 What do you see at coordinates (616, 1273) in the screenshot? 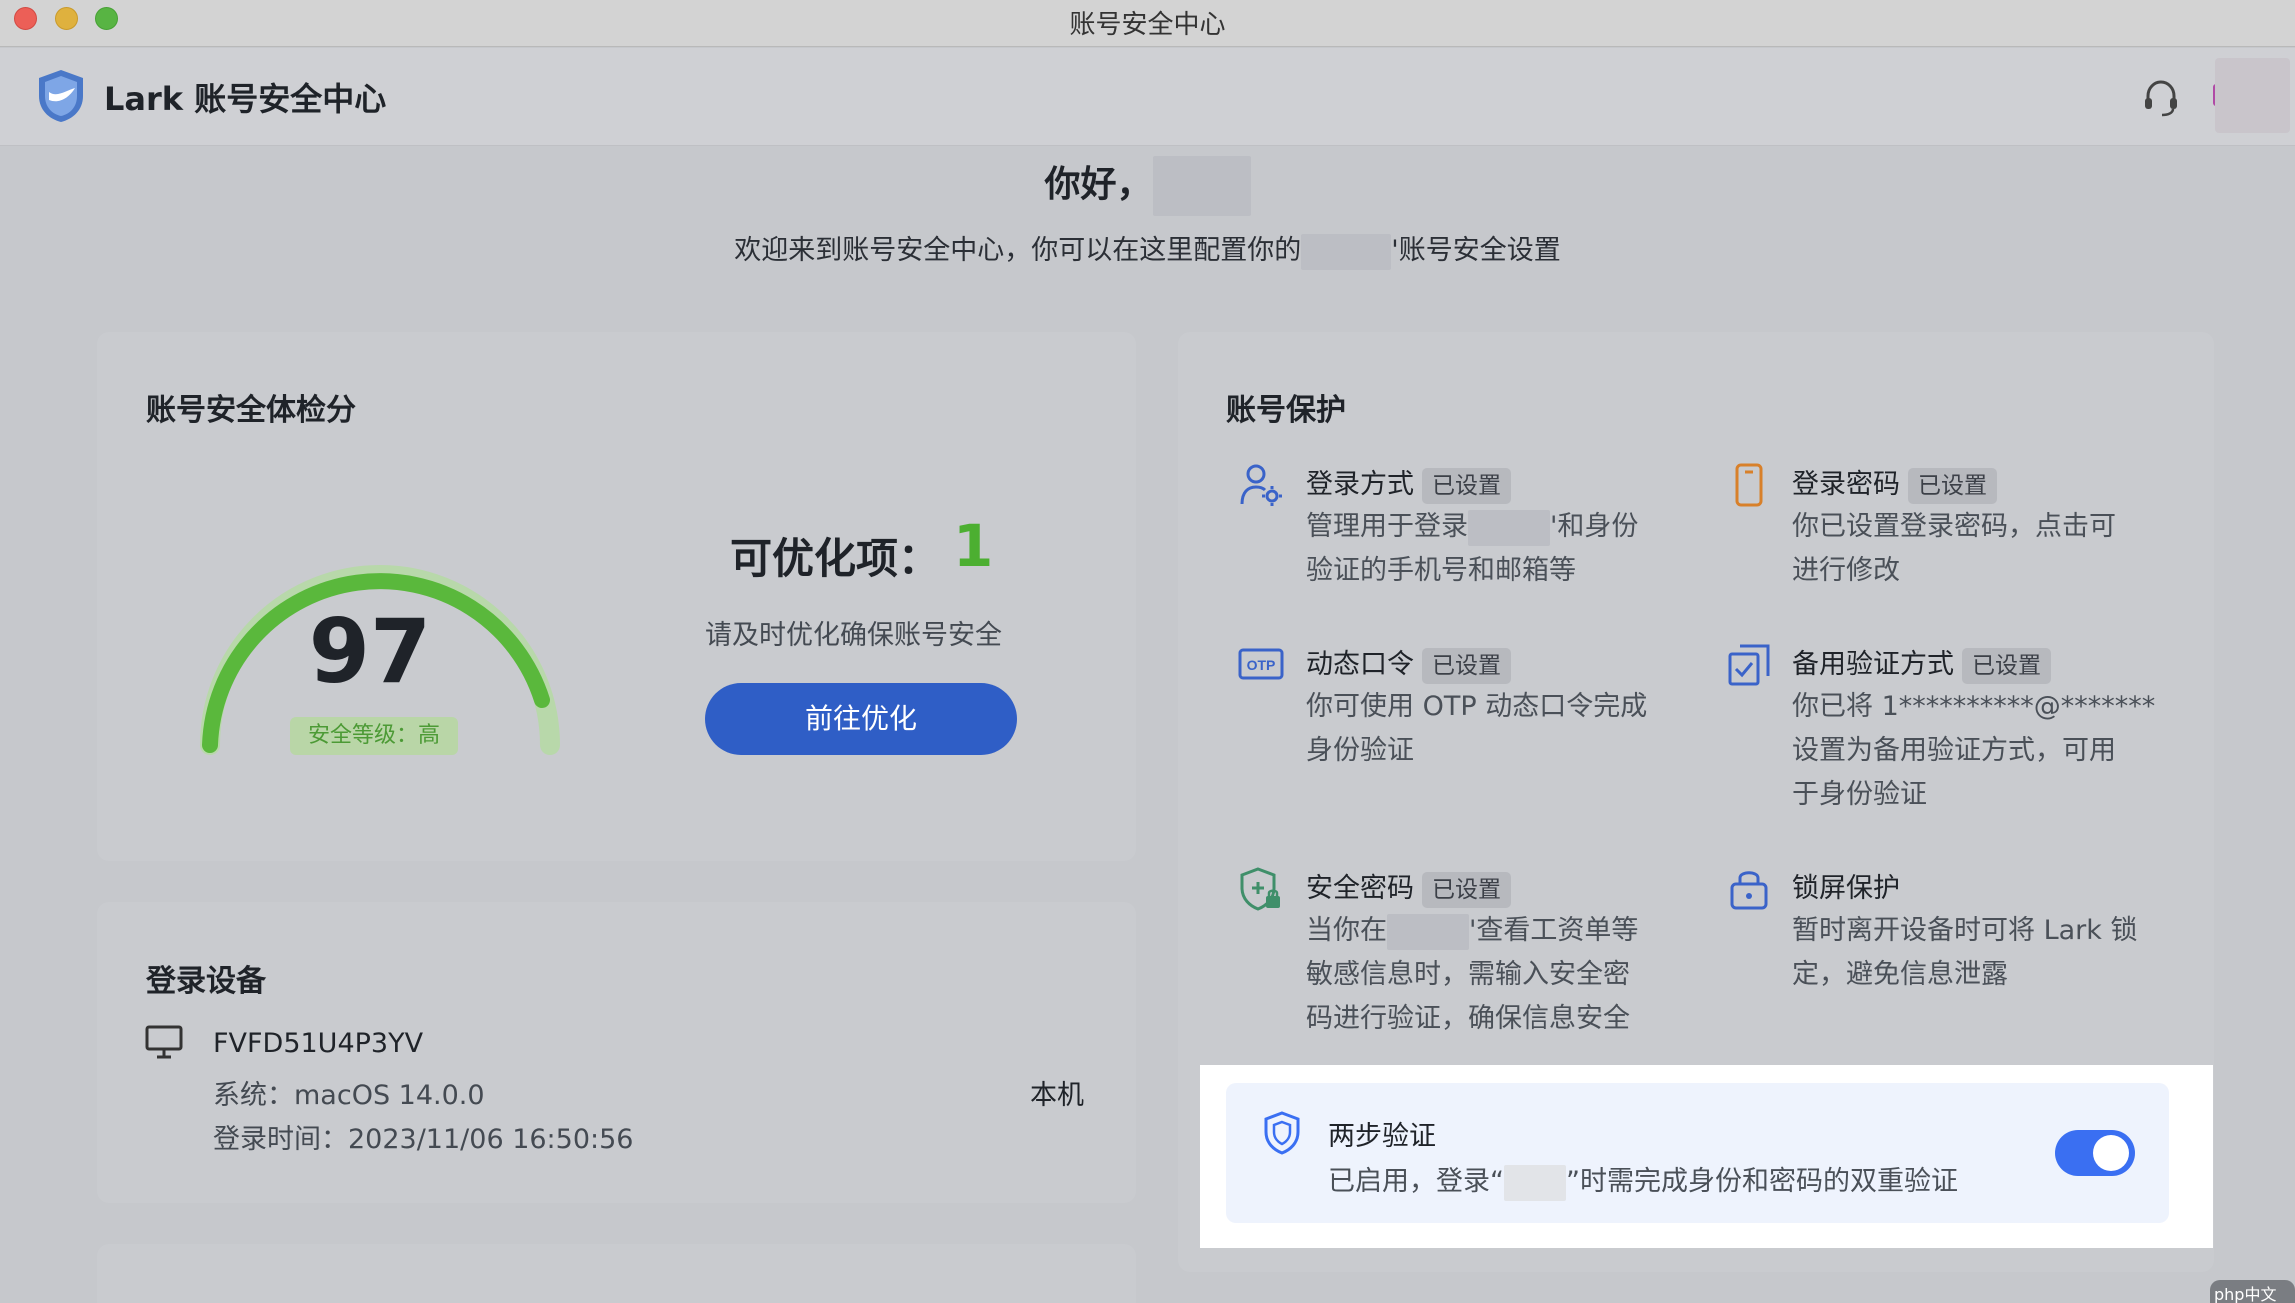
I see `third-card` at bounding box center [616, 1273].